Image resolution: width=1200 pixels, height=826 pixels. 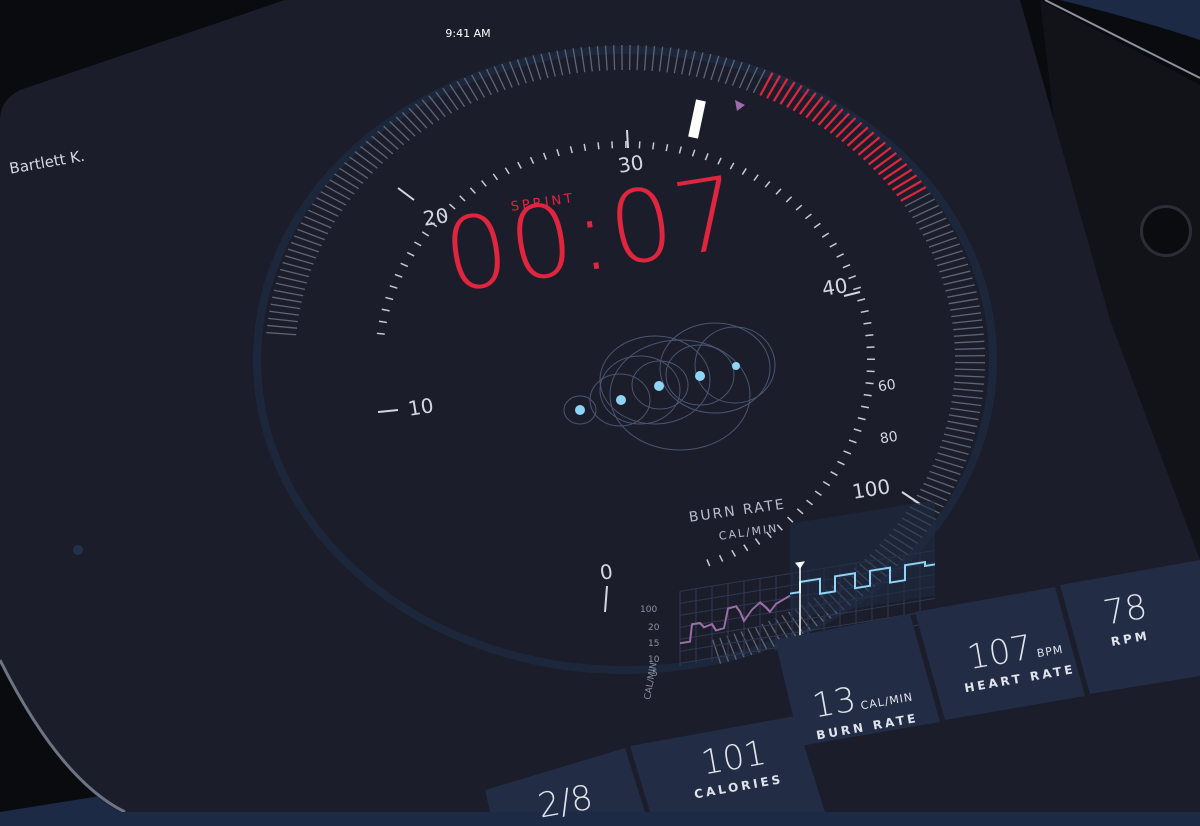 I want to click on stat-value: 2/8, so click(x=565, y=802).